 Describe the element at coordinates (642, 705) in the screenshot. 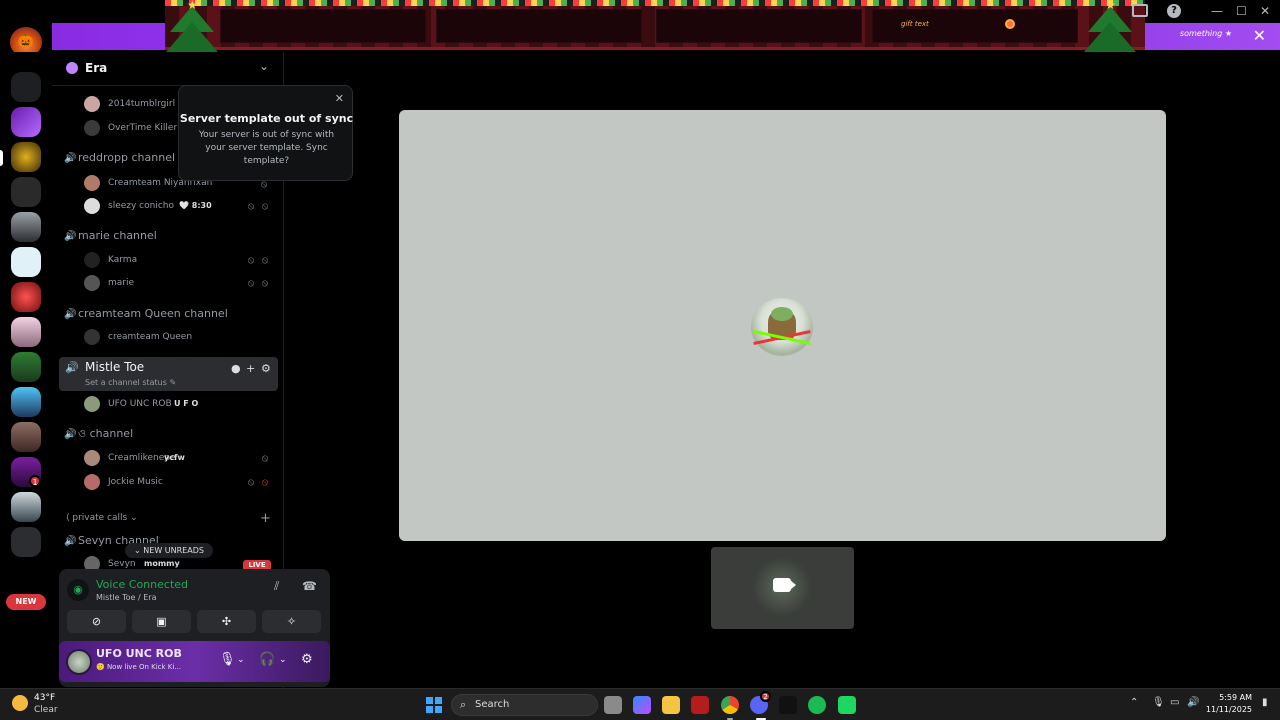

I see `copilot-icon` at that location.